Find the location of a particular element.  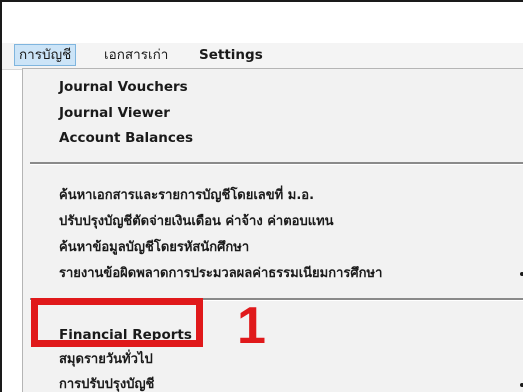

menu-item-journal-vouchers: Journal Vouchers is located at coordinates (123, 87).